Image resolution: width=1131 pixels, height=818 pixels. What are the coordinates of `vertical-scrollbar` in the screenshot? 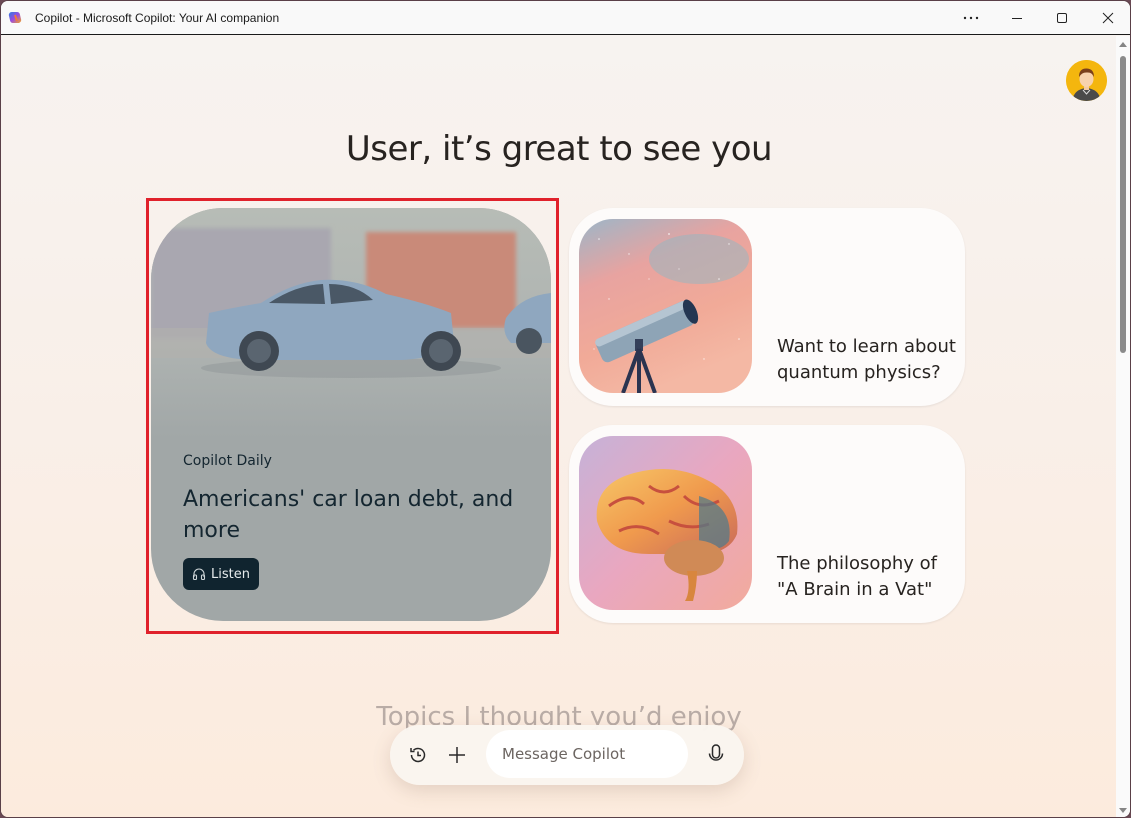 It's located at (1123, 426).